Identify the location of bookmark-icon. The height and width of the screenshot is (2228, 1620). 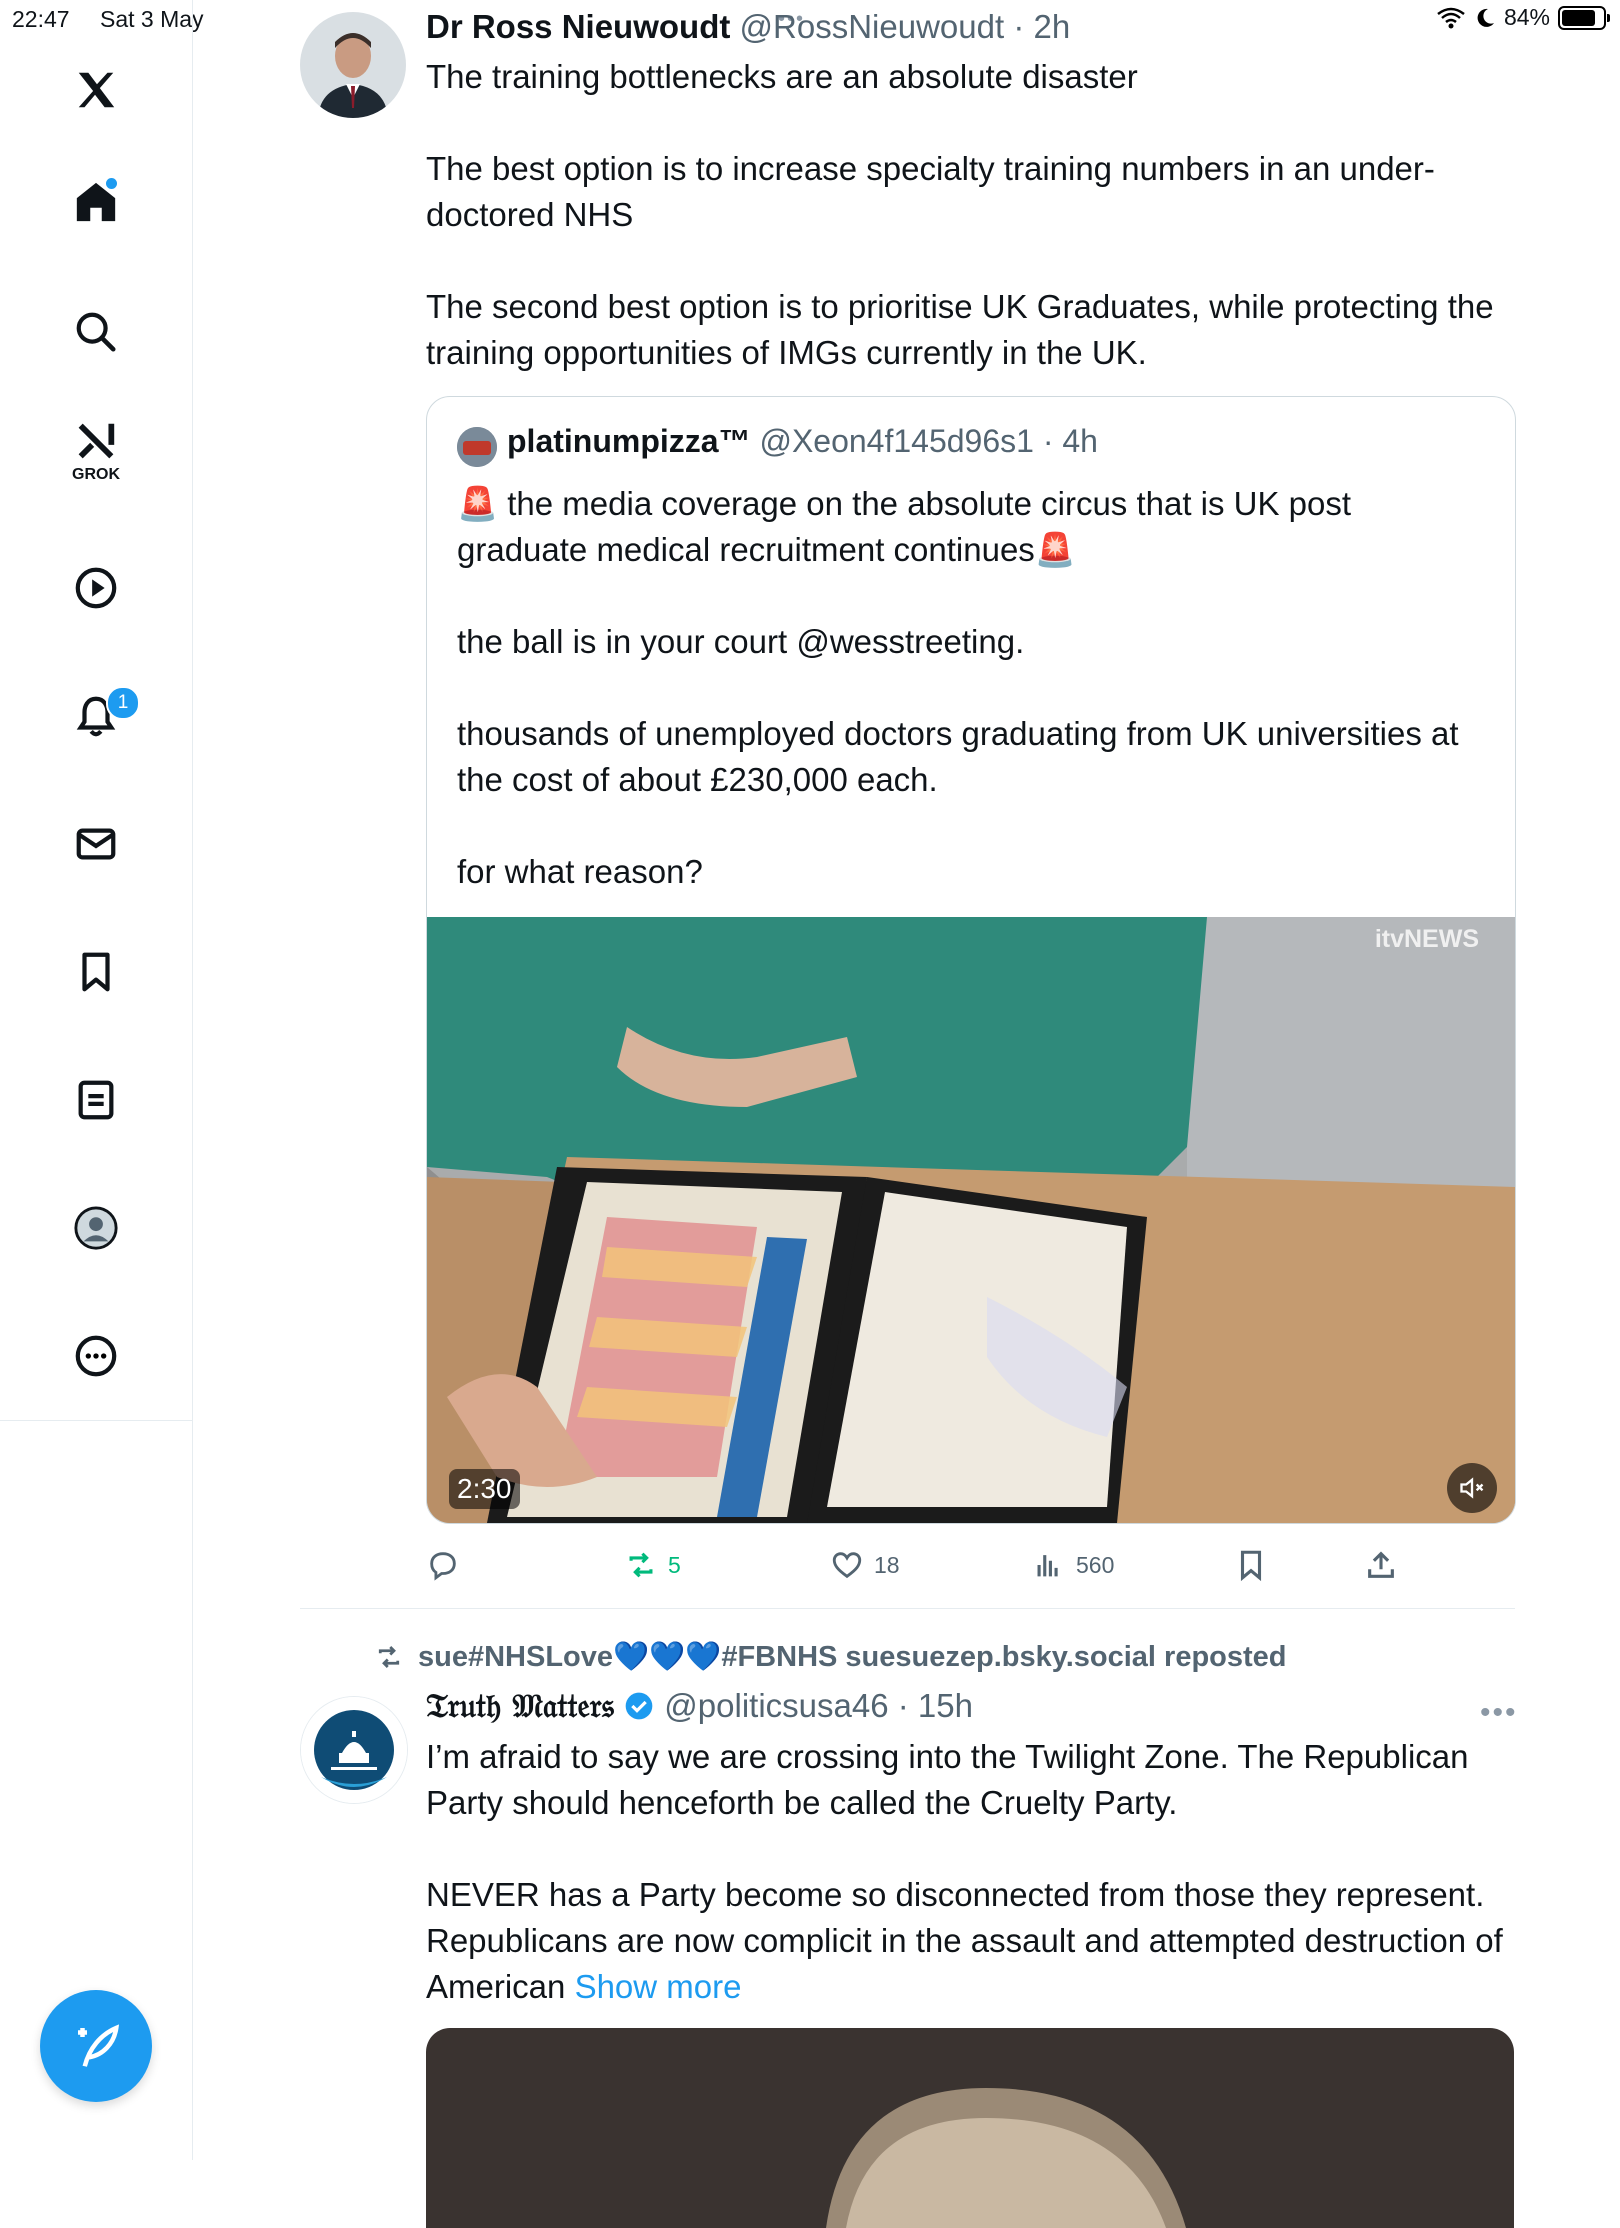
(96, 972).